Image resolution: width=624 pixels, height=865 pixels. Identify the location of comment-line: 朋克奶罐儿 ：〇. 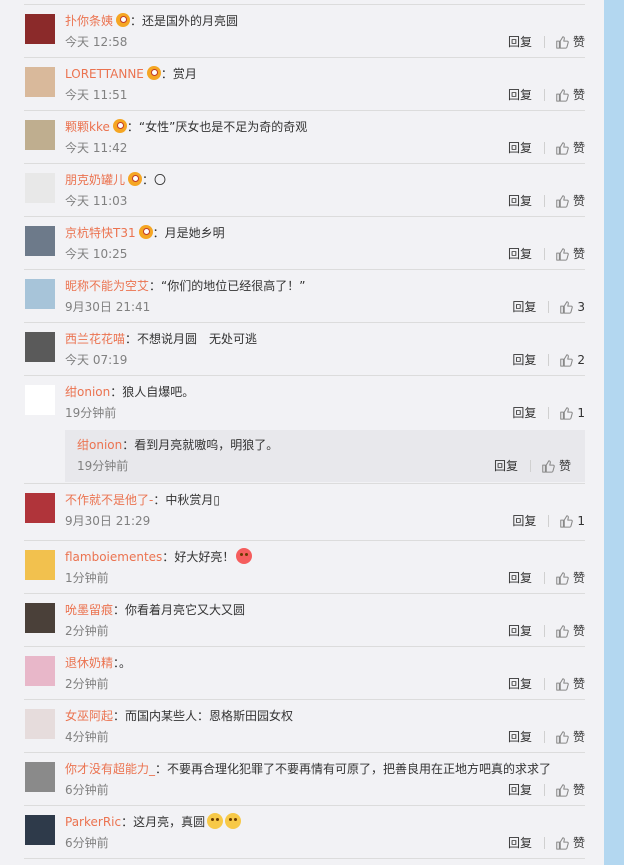
(115, 180).